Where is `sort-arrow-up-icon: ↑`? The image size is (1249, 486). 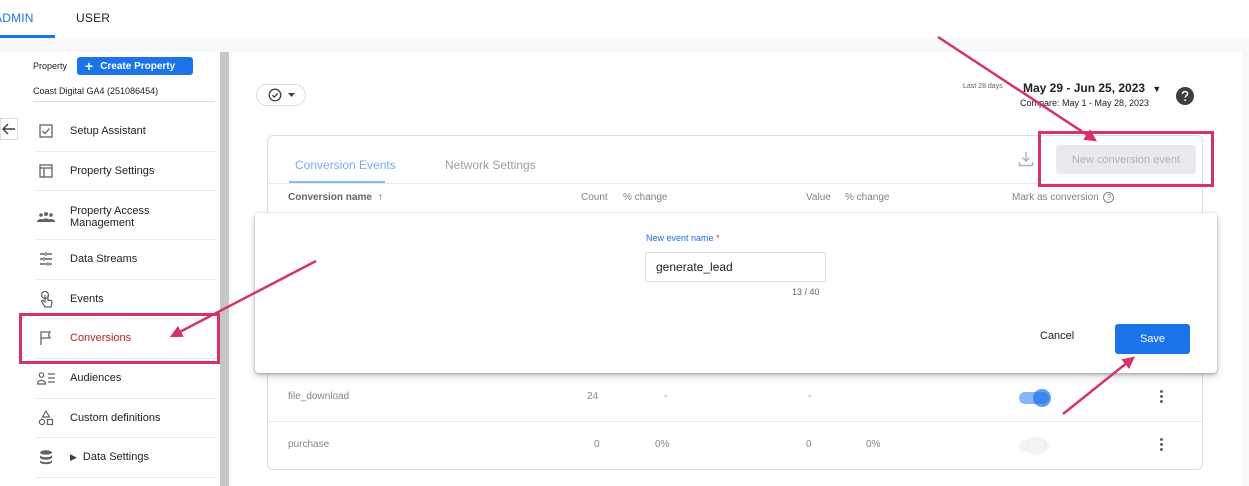 sort-arrow-up-icon: ↑ is located at coordinates (380, 197).